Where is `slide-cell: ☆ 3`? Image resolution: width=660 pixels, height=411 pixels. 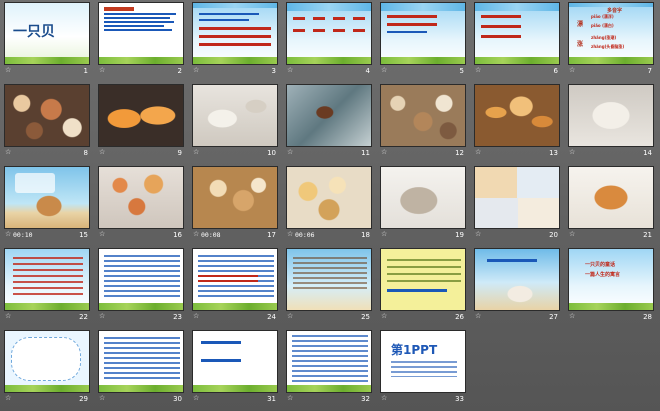
slide-cell: ☆ 3 is located at coordinates (235, 39).